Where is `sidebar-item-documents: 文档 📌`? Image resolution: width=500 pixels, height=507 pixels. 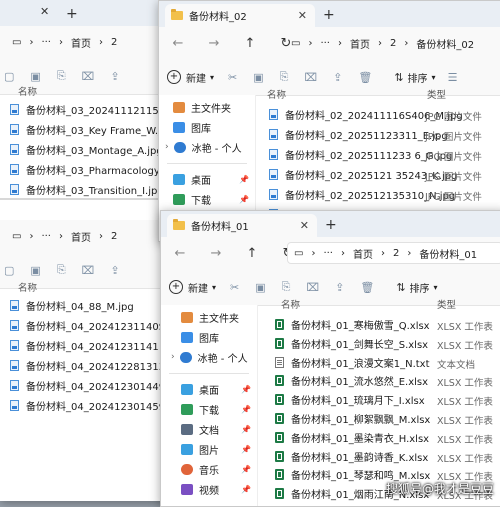 sidebar-item-documents: 文档 📌 is located at coordinates (209, 429).